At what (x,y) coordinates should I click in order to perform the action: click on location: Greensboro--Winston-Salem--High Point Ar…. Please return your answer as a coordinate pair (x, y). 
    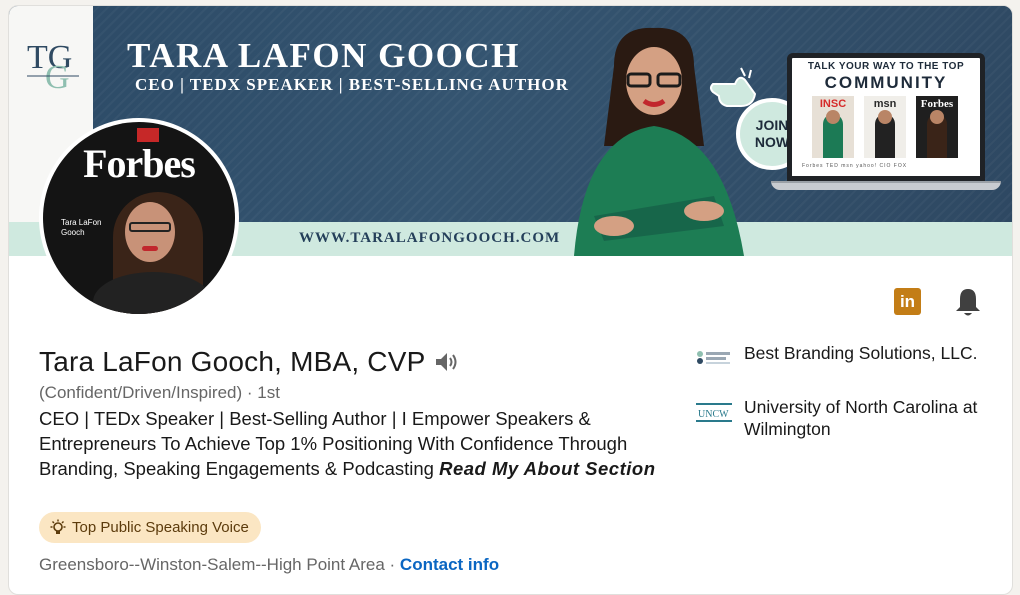
    Looking at the image, I should click on (212, 564).